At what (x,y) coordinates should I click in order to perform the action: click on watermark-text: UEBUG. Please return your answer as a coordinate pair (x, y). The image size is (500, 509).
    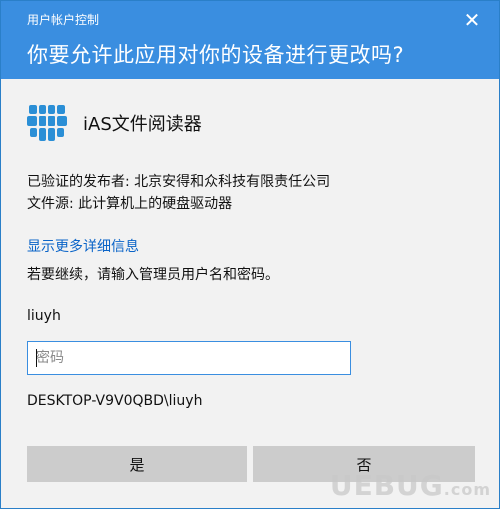
    Looking at the image, I should click on (386, 485).